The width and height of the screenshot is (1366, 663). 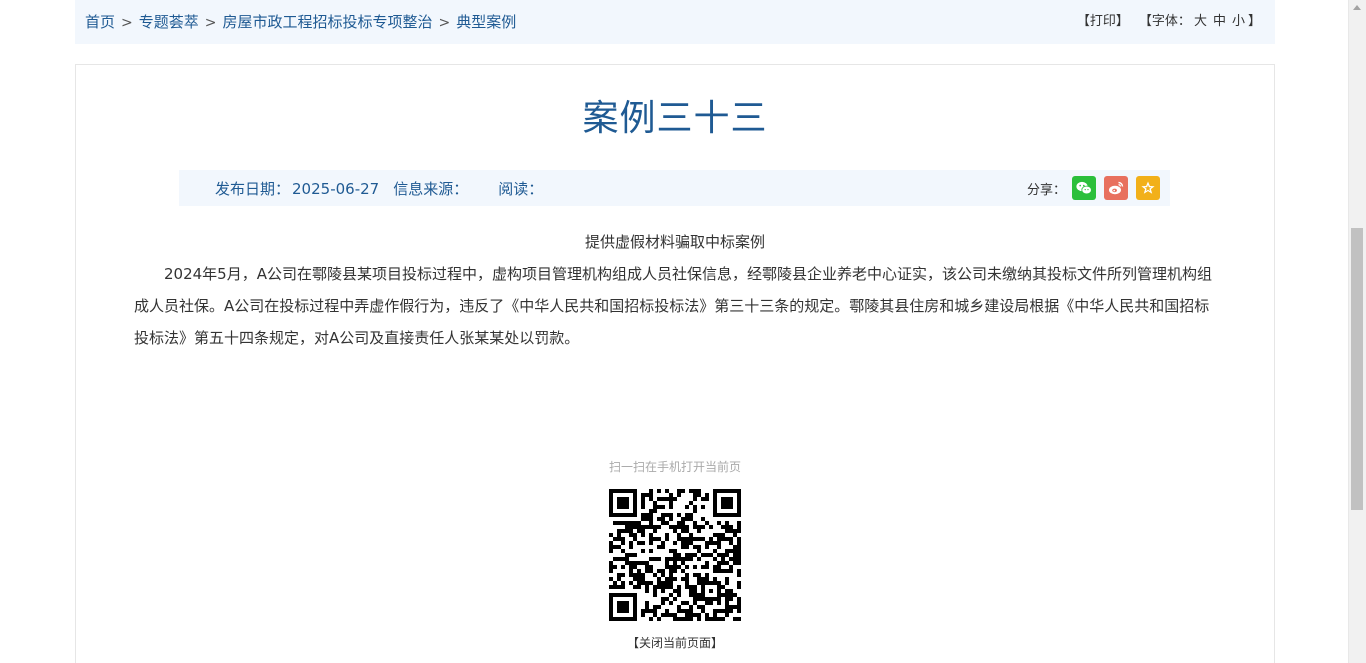 I want to click on qr-code-image, so click(x=675, y=555).